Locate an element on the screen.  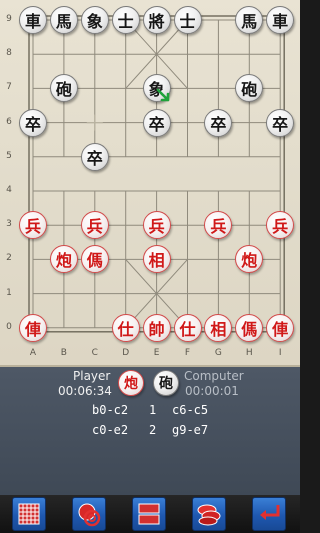
black-advisor-d9: 士 is located at coordinates (125, 20).